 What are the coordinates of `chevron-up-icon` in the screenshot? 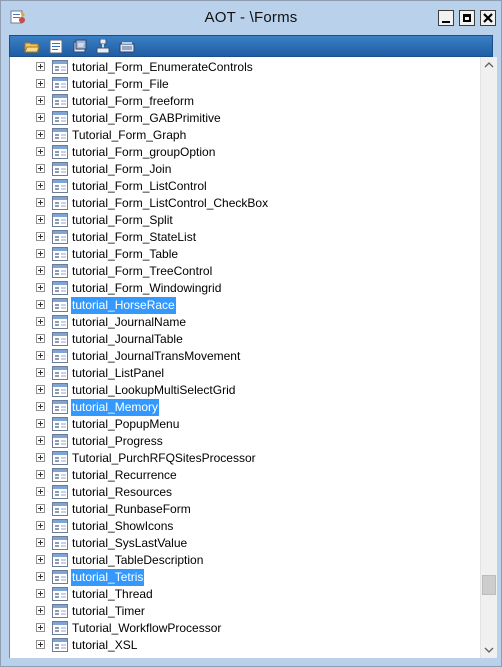 It's located at (489, 65).